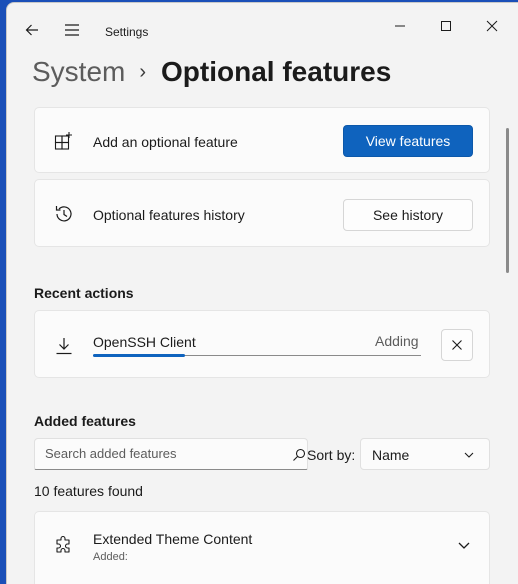 Image resolution: width=518 pixels, height=584 pixels. Describe the element at coordinates (64, 546) in the screenshot. I see `puzzle-icon` at that location.